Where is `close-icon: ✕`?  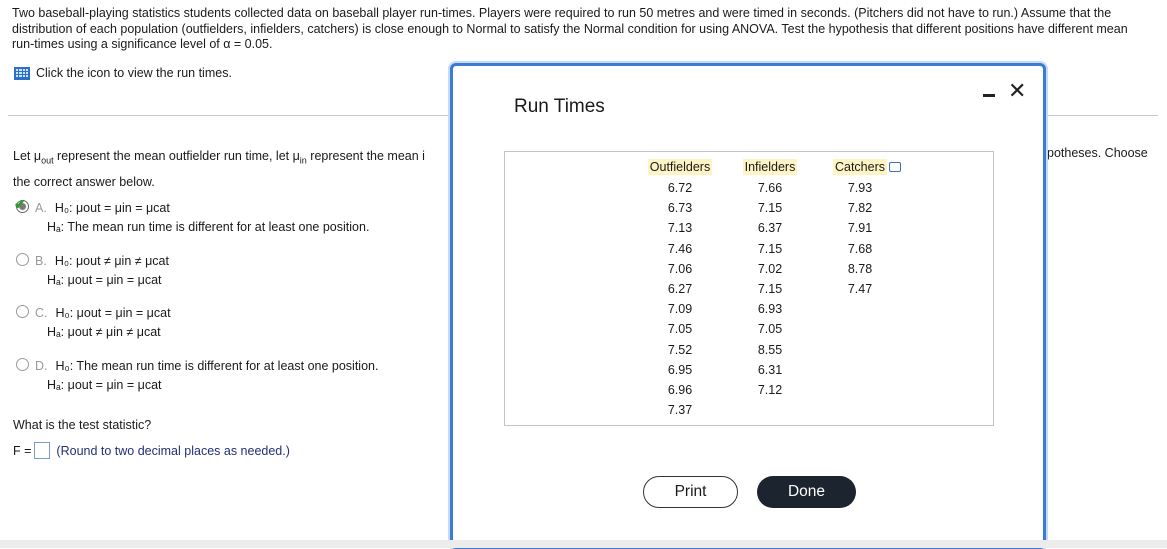 close-icon: ✕ is located at coordinates (1017, 91).